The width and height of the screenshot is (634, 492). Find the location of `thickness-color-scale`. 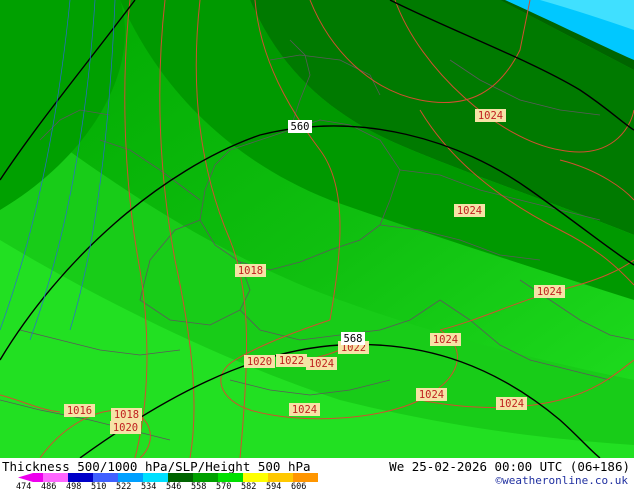

thickness-color-scale is located at coordinates (168, 477).